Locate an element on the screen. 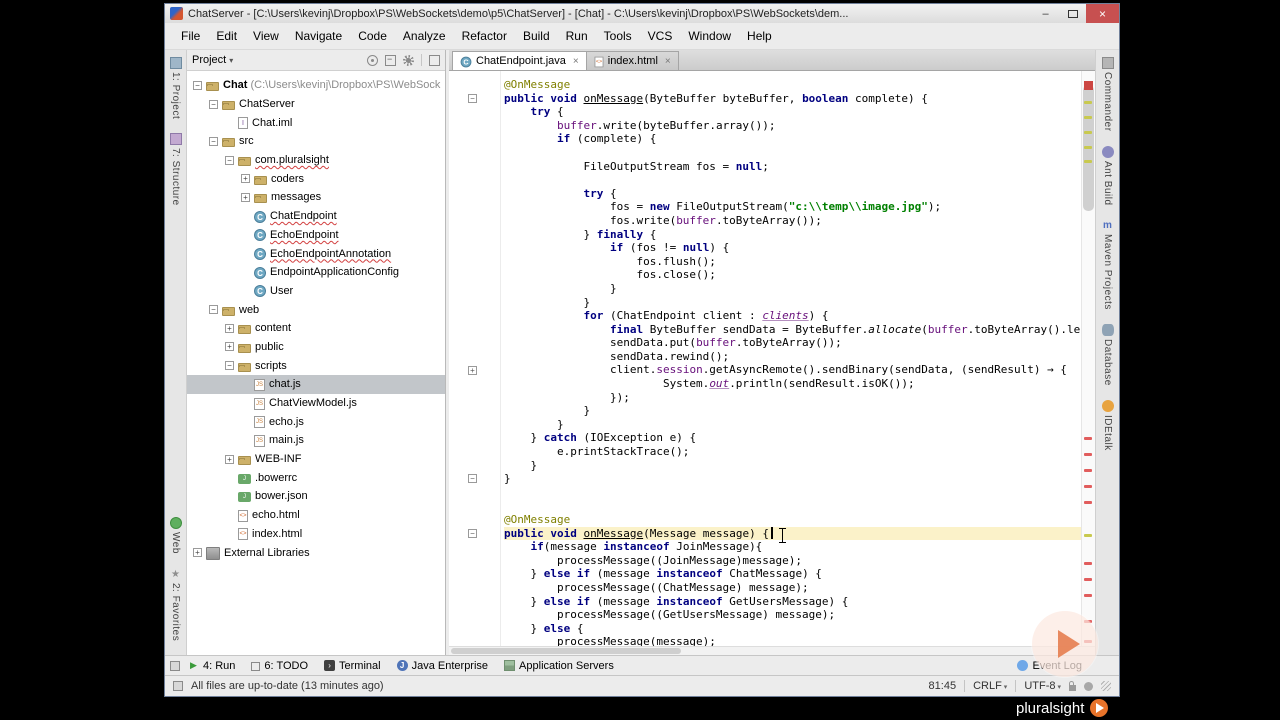  code-line-13: if (fos != null) { is located at coordinates (793, 248).